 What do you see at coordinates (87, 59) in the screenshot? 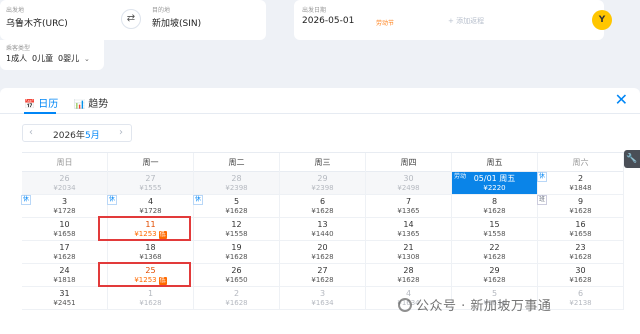
I see `chevron-down-icon: ⌄` at bounding box center [87, 59].